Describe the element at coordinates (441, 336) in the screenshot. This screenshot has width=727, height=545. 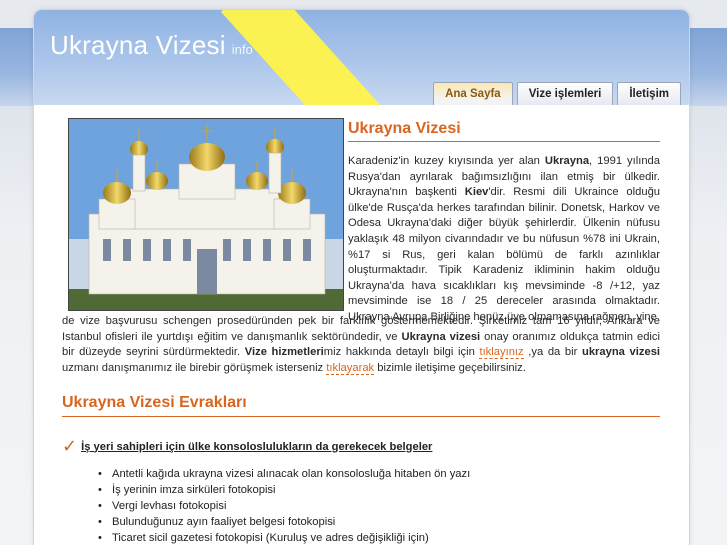
I see `bold-text: Ukrayna vizesi` at that location.